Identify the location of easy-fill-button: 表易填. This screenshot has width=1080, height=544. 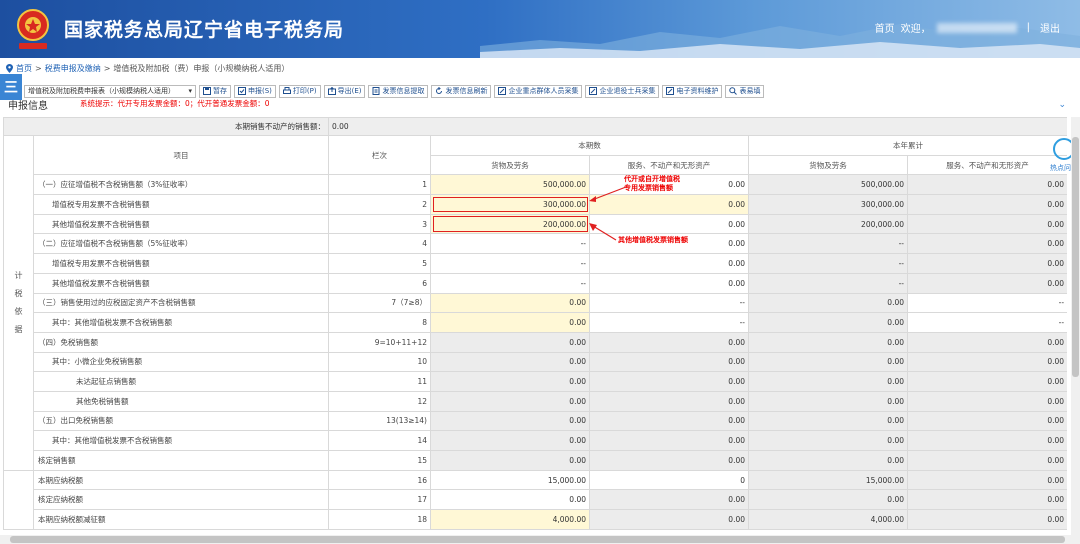
(745, 91).